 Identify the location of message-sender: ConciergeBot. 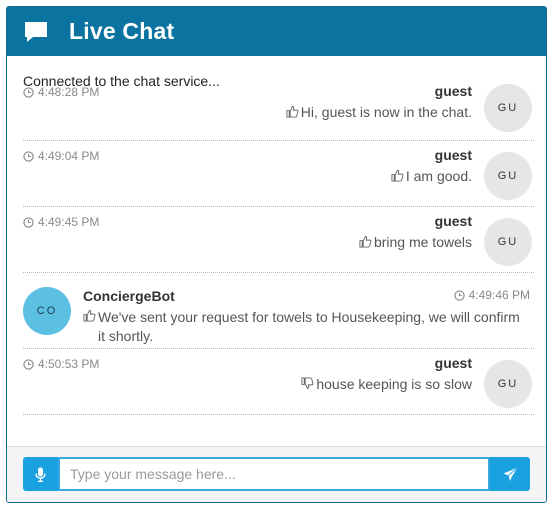
(129, 296).